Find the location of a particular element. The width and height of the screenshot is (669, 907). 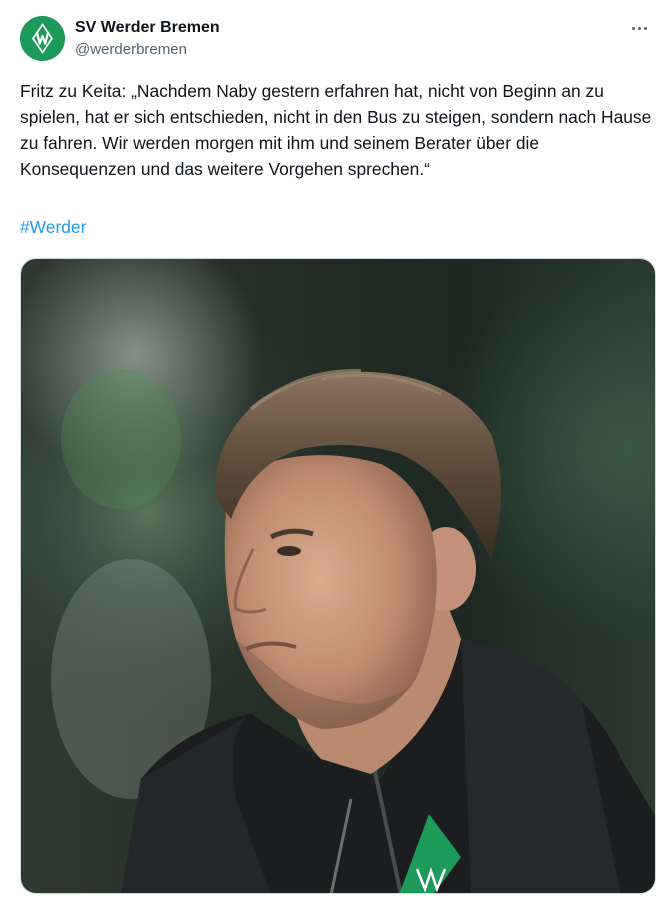

avatar is located at coordinates (42, 38).